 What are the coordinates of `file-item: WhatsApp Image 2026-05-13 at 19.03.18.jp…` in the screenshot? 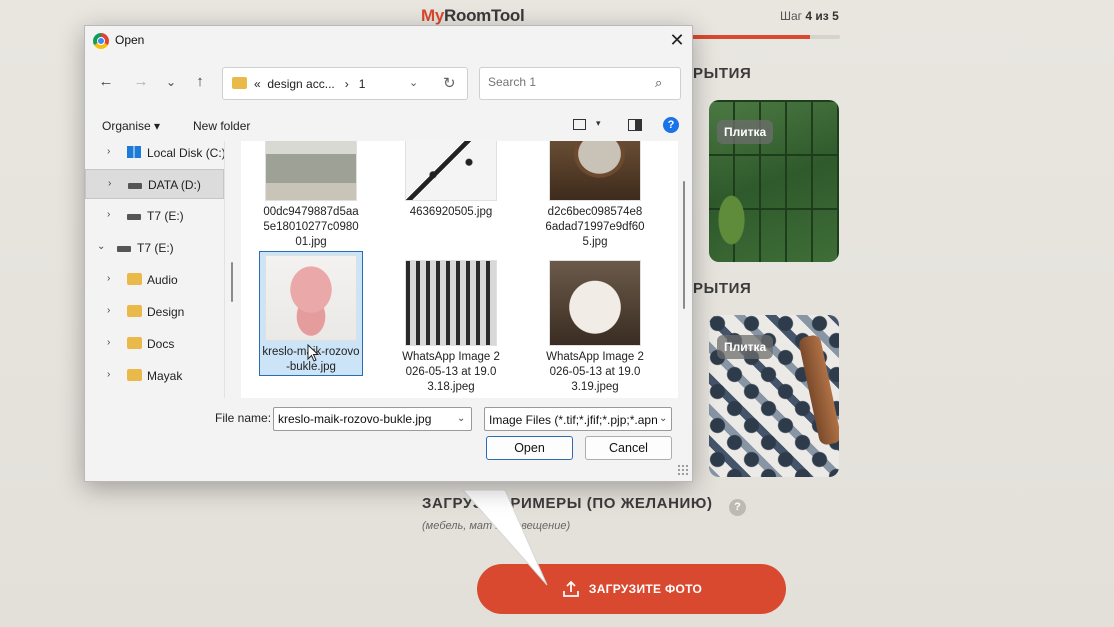 It's located at (451, 325).